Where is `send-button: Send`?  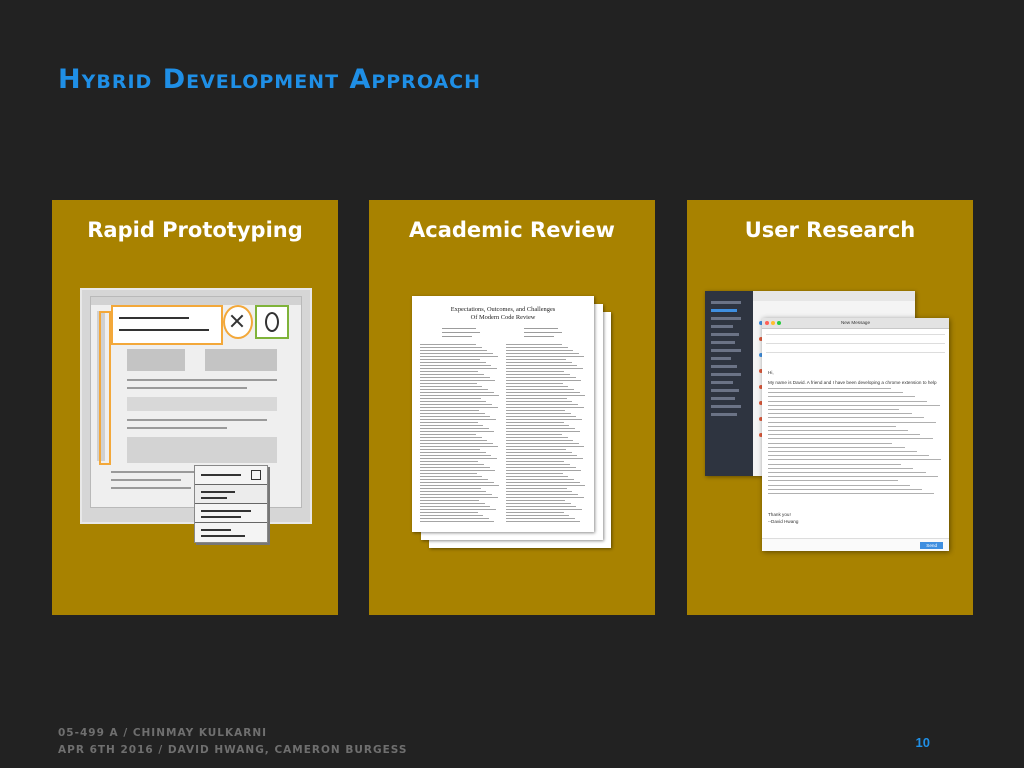
send-button: Send is located at coordinates (931, 545).